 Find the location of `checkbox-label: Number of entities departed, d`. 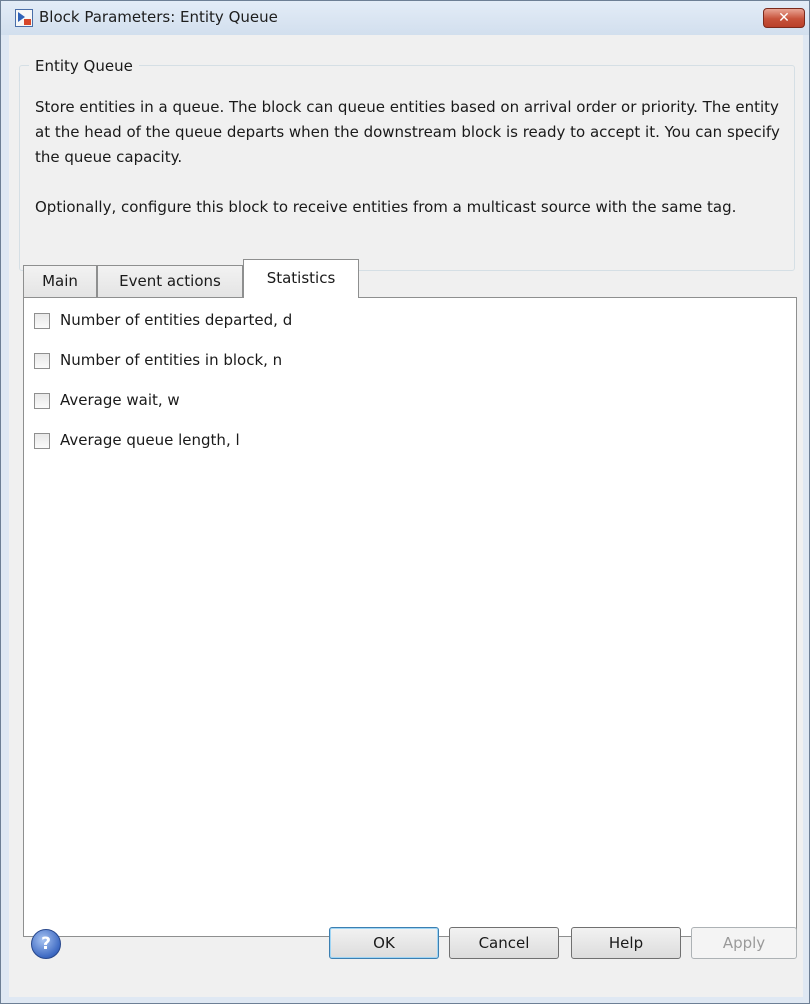

checkbox-label: Number of entities departed, d is located at coordinates (176, 320).